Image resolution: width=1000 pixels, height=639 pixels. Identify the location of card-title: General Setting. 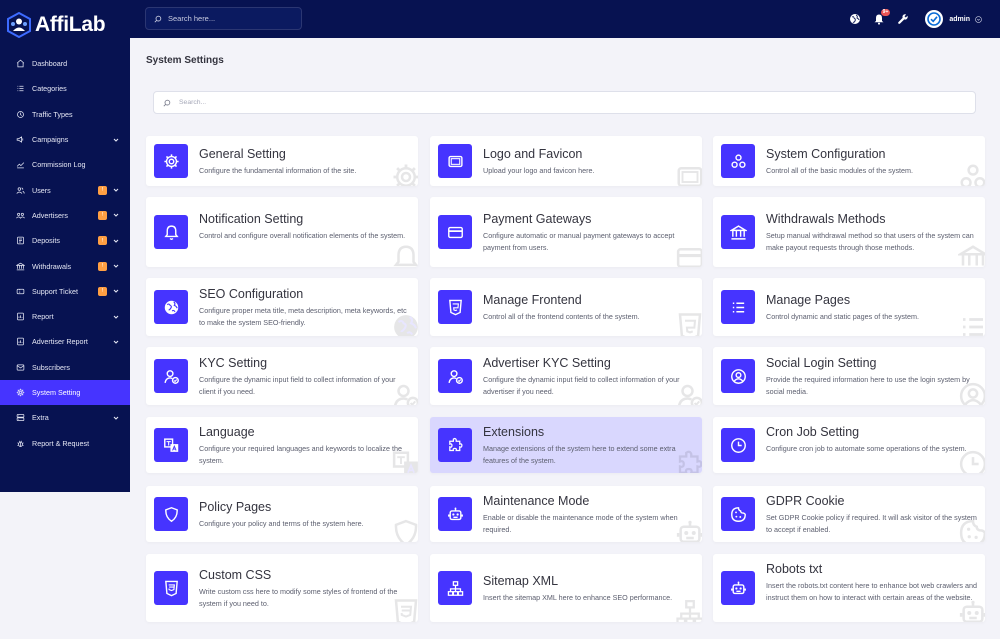
(242, 154).